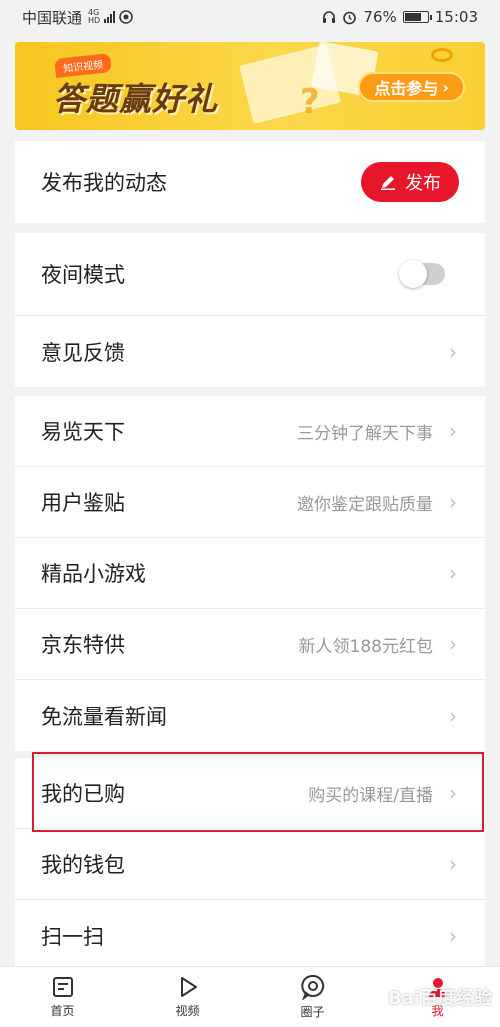 This screenshot has height=1027, width=500. Describe the element at coordinates (380, 17) in the screenshot. I see `battery-percent: 76%` at that location.